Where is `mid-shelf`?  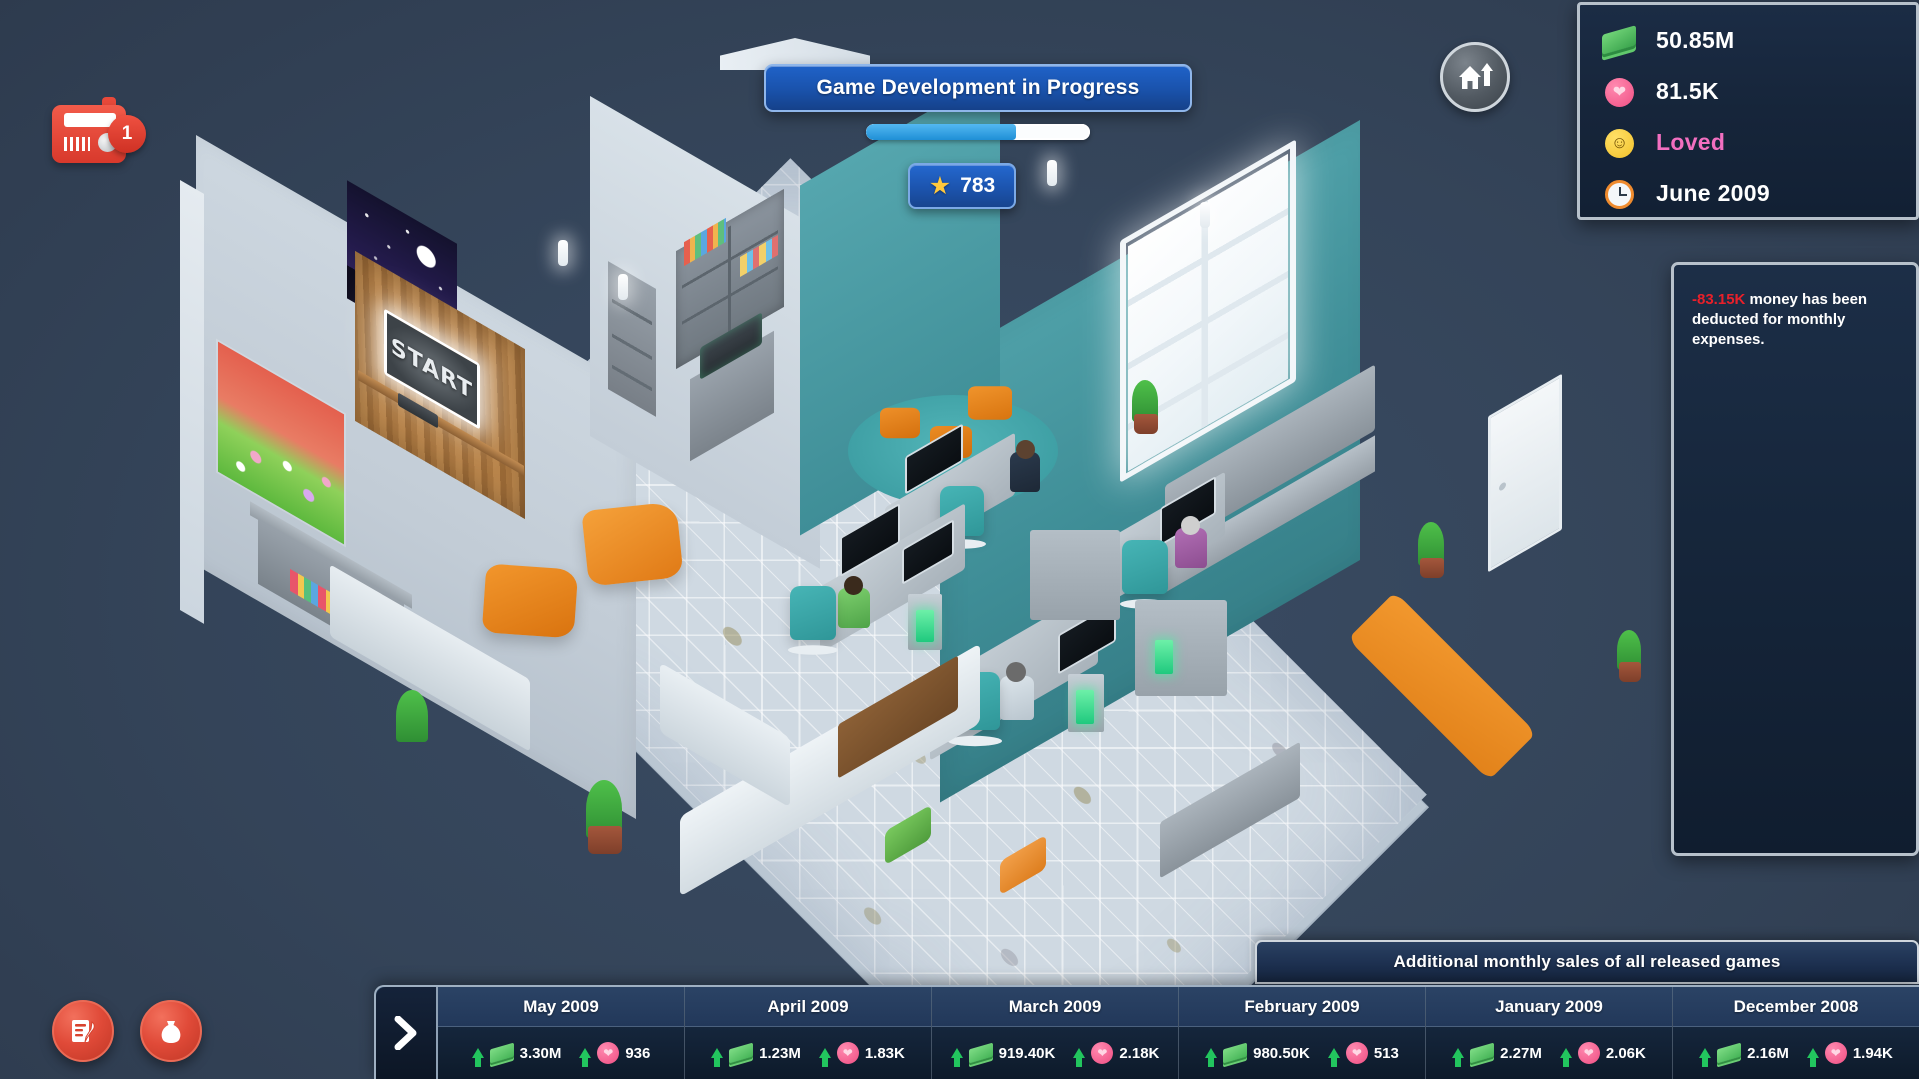 mid-shelf is located at coordinates (732, 396).